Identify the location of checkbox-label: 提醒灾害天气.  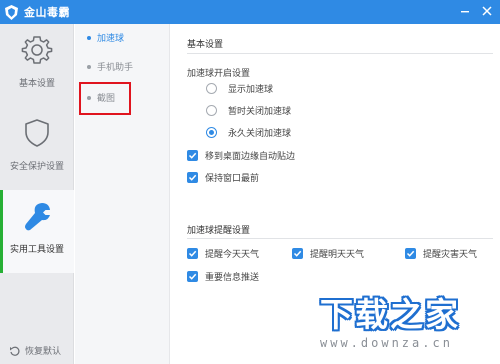
(450, 255).